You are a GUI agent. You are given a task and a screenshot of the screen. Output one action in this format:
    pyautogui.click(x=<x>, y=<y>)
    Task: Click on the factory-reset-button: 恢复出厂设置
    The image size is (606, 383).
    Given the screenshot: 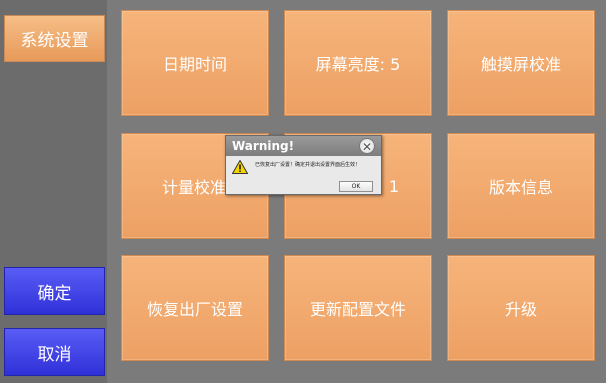 What is the action you would take?
    pyautogui.click(x=195, y=308)
    